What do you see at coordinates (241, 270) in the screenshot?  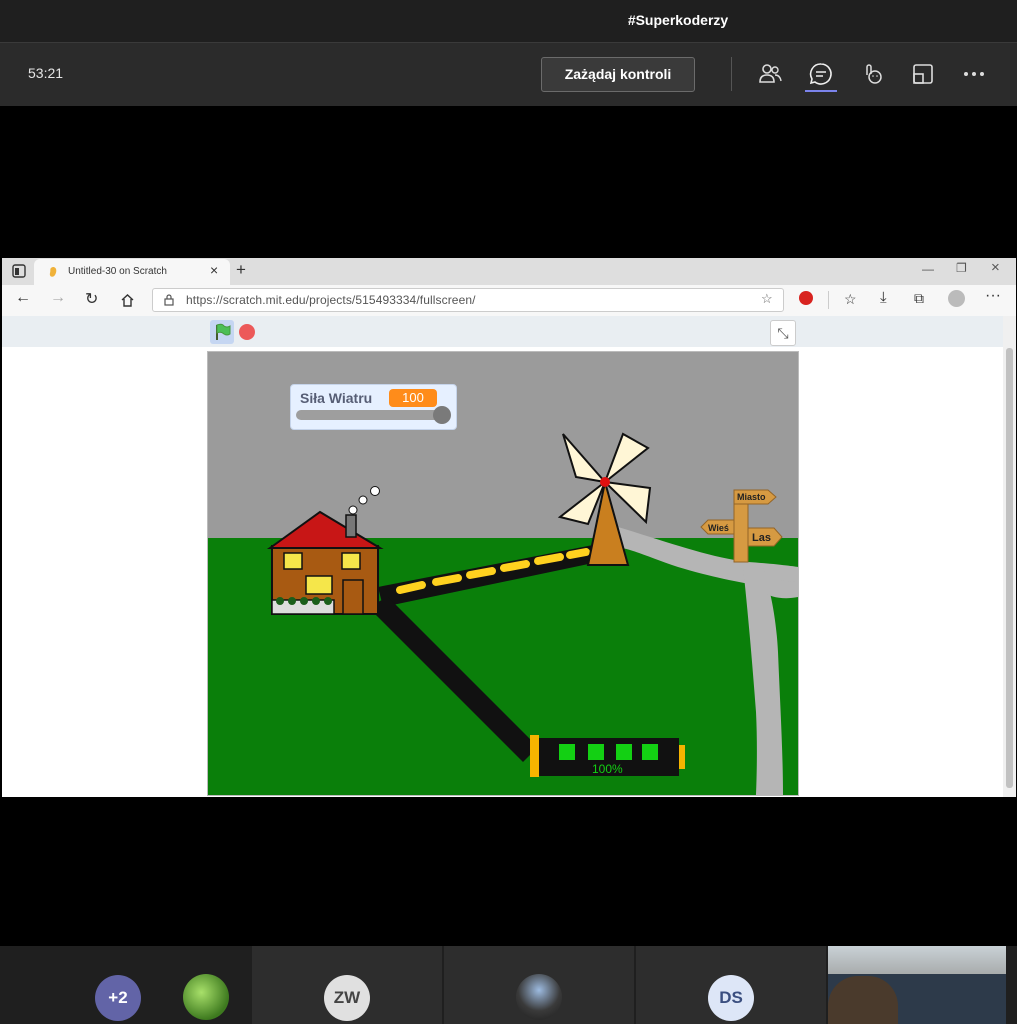 I see `new-tab-icon: +` at bounding box center [241, 270].